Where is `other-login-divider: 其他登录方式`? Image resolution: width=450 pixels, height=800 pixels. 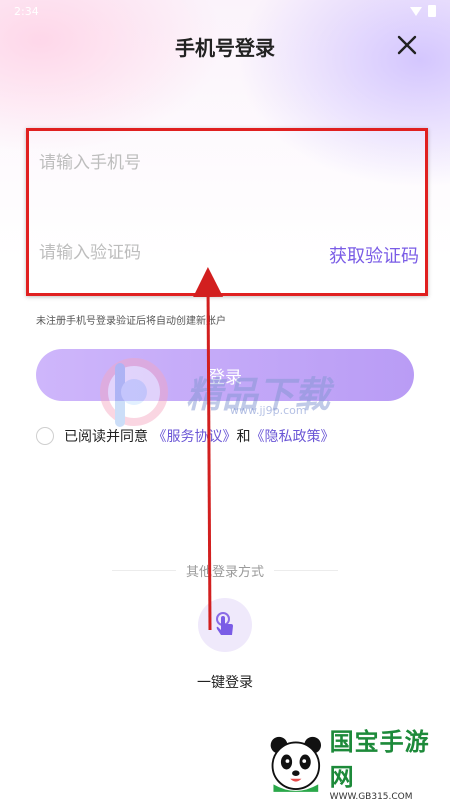 other-login-divider: 其他登录方式 is located at coordinates (225, 570).